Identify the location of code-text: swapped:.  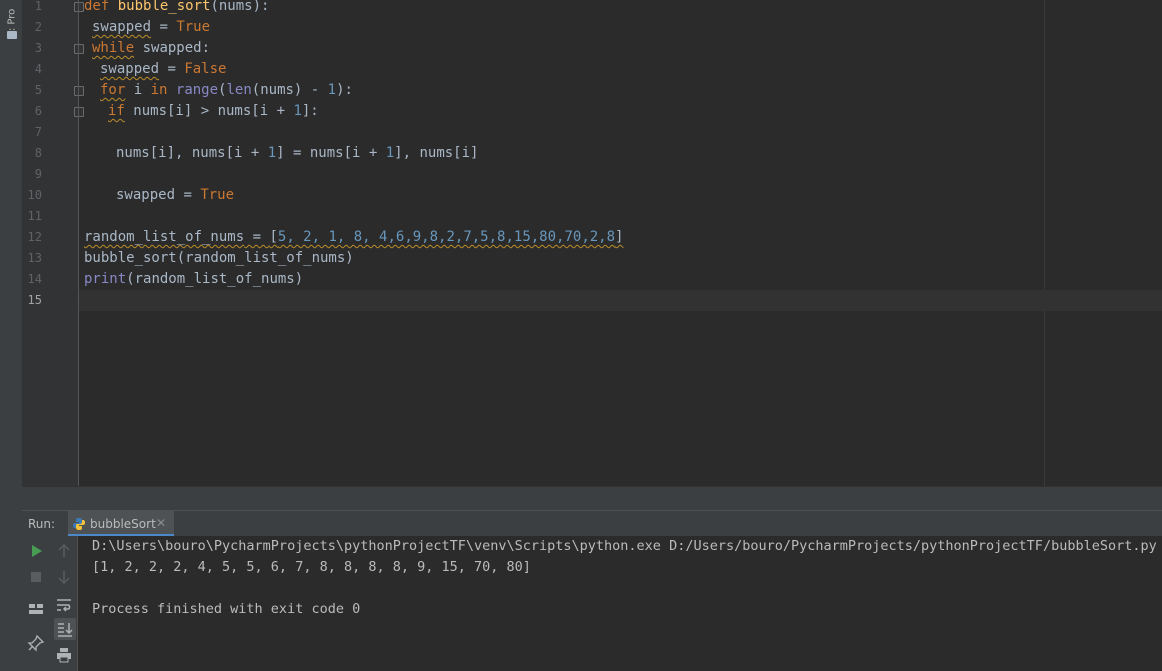
(172, 48).